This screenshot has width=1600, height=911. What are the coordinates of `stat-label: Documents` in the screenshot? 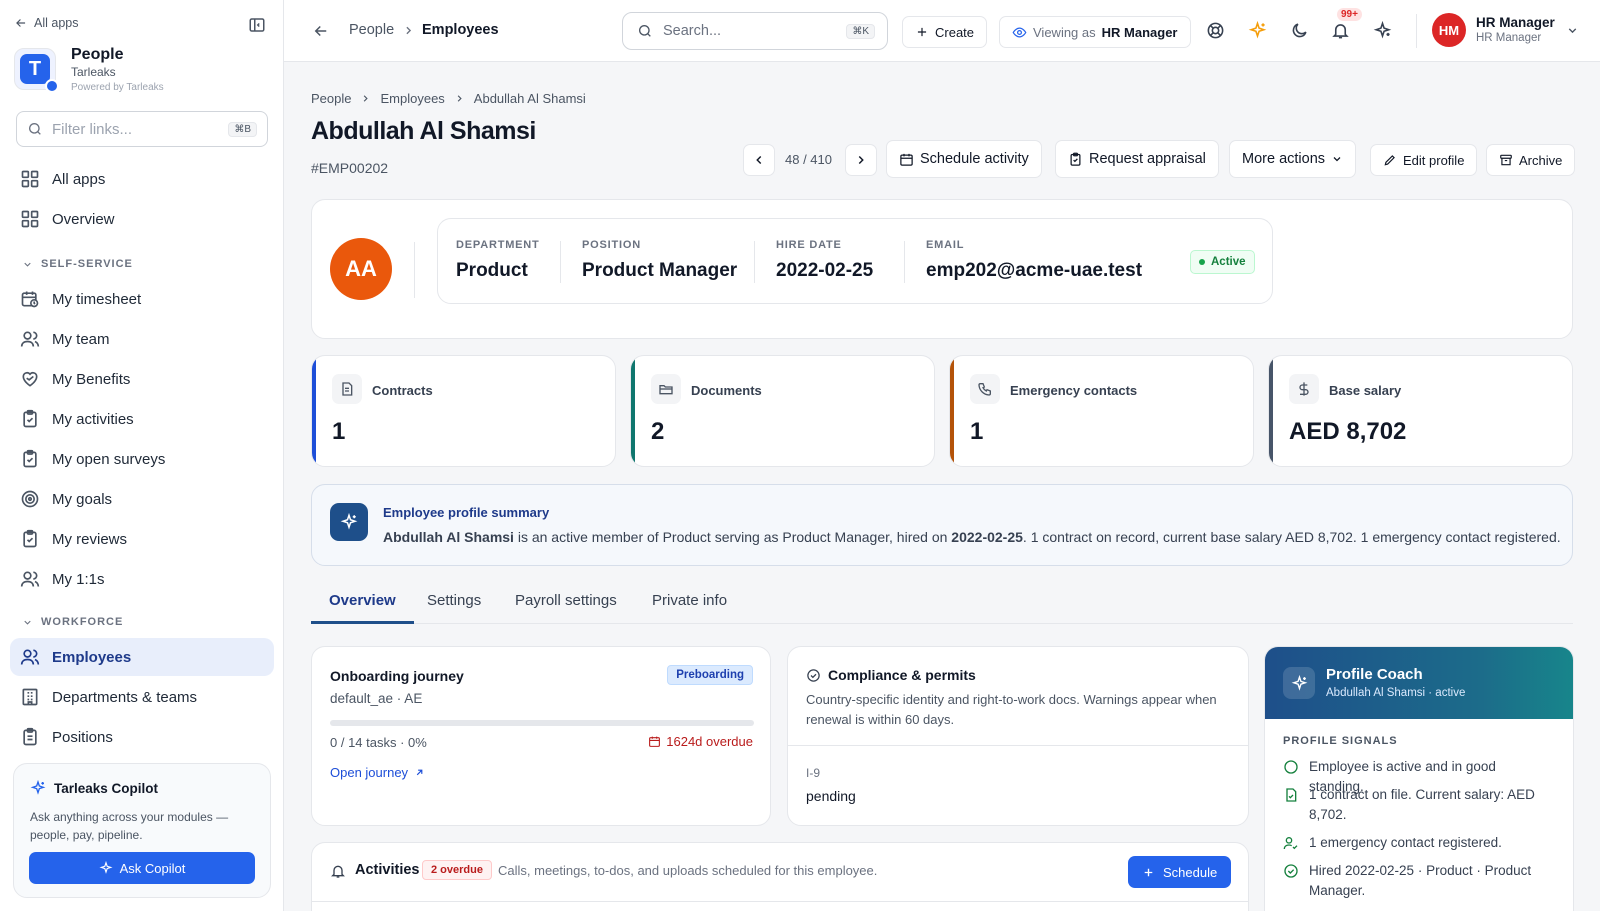 It's located at (726, 390).